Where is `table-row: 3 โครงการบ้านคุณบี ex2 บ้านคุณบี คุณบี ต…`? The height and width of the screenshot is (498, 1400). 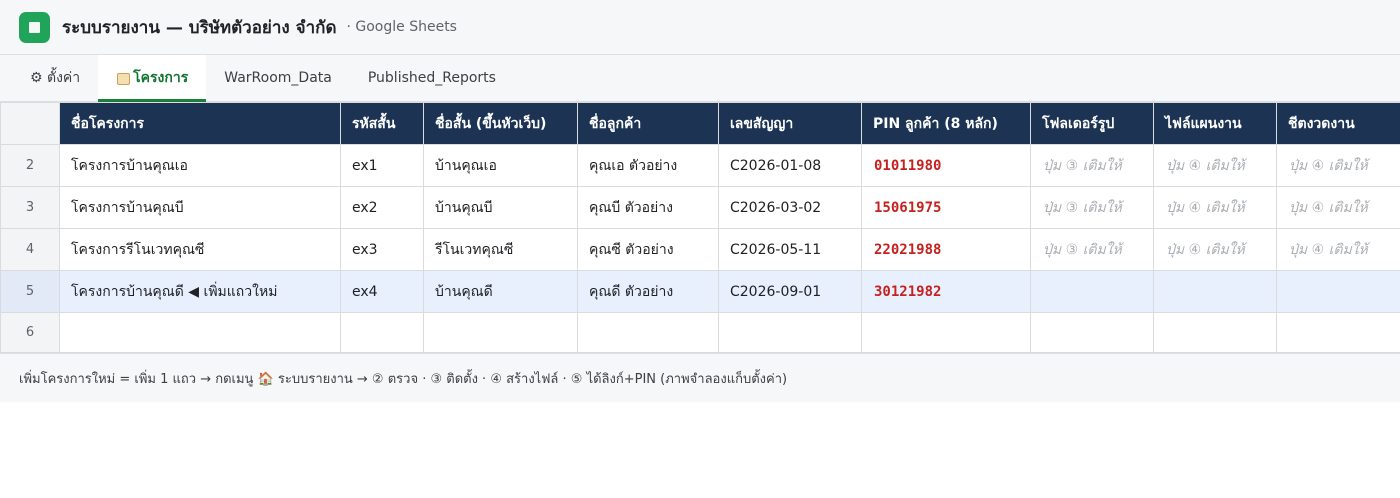 table-row: 3 โครงการบ้านคุณบี ex2 บ้านคุณบี คุณบี ต… is located at coordinates (700, 207).